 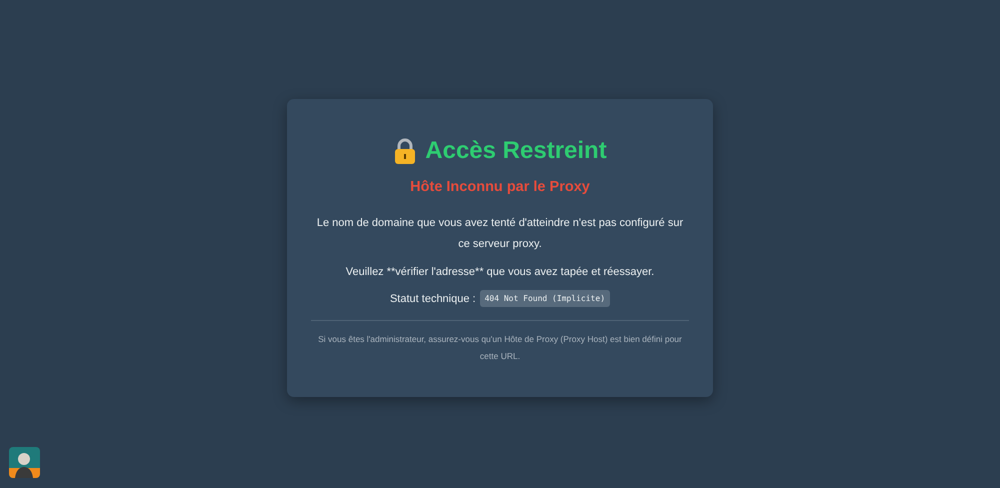 I want to click on page-title: Accès Restreint, so click(x=516, y=151).